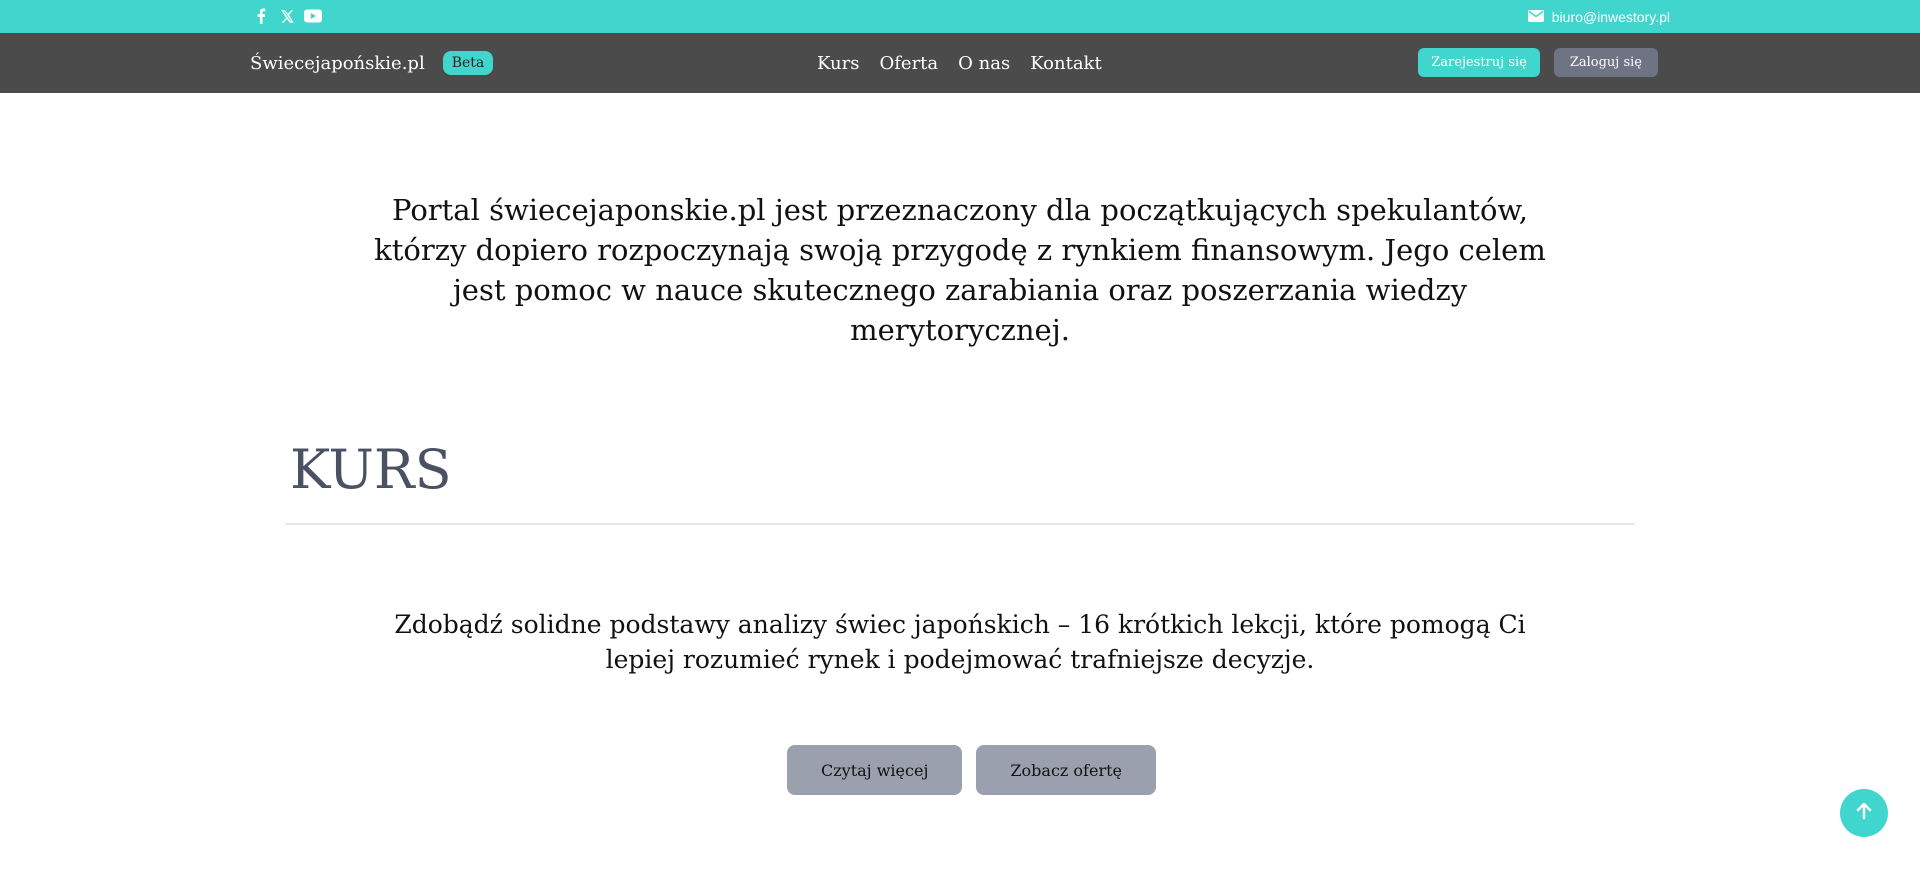 This screenshot has height=869, width=1920. What do you see at coordinates (313, 16) in the screenshot?
I see `youtube-icon` at bounding box center [313, 16].